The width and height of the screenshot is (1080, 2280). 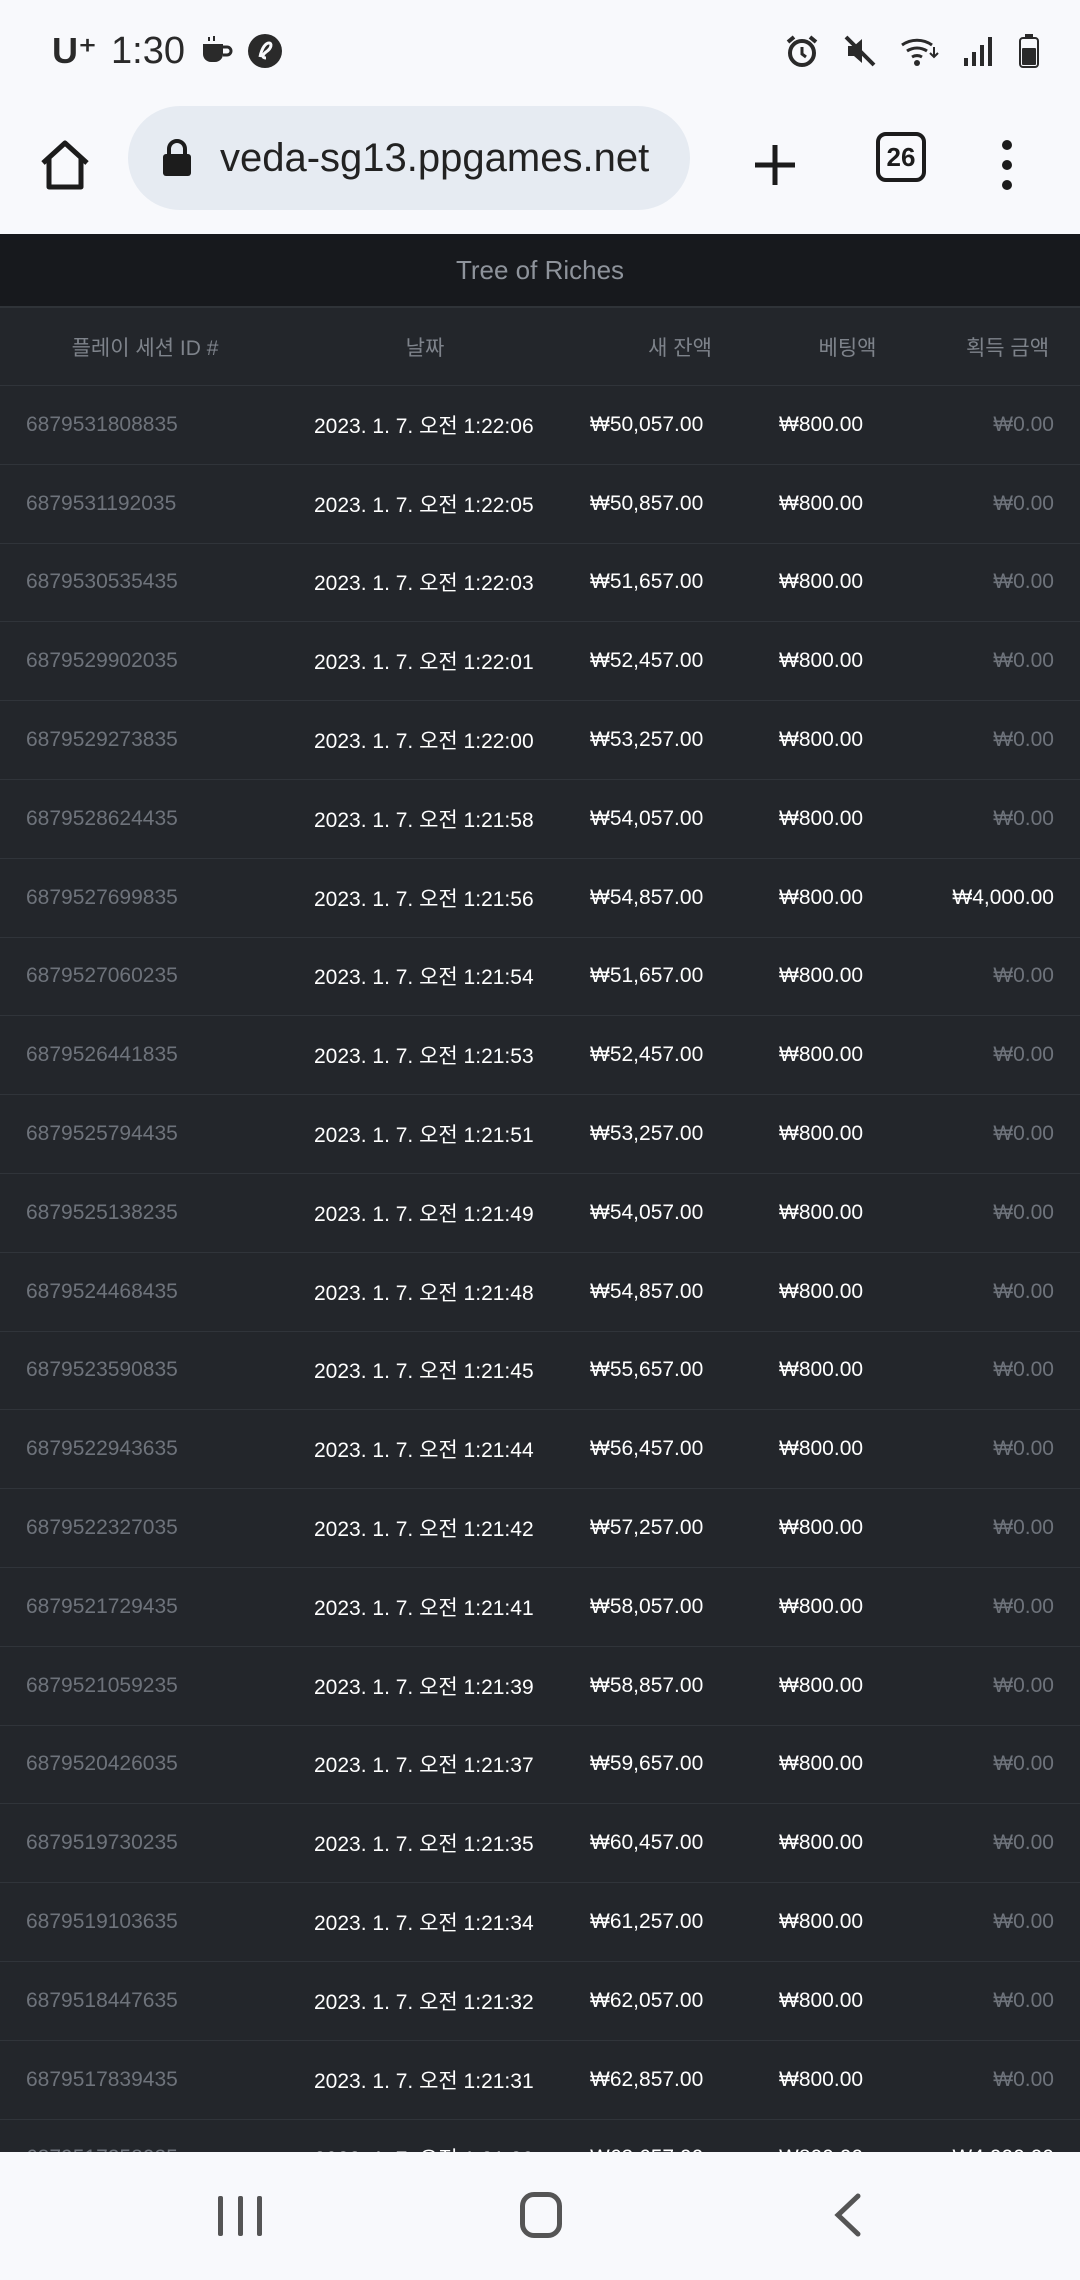 What do you see at coordinates (177, 157) in the screenshot?
I see `lock-icon` at bounding box center [177, 157].